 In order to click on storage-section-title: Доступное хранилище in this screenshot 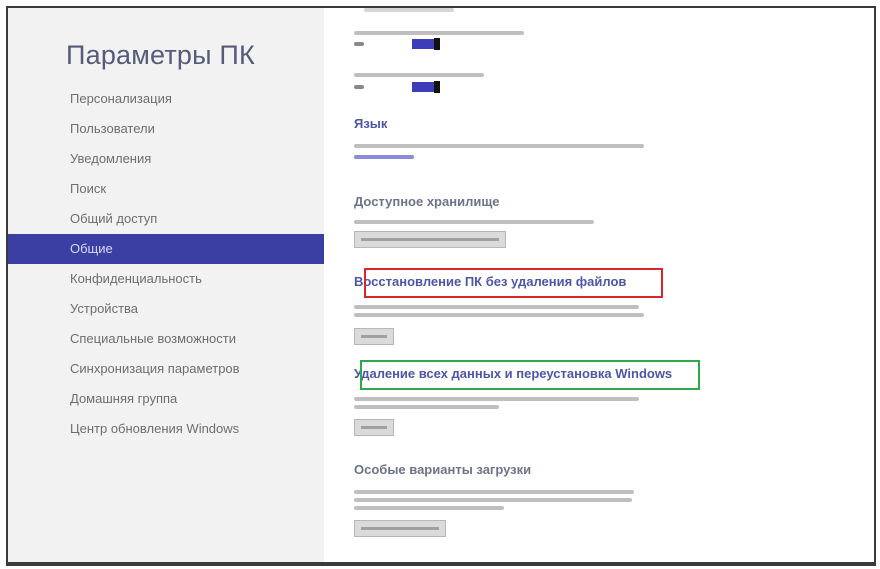, I will do `click(427, 201)`.